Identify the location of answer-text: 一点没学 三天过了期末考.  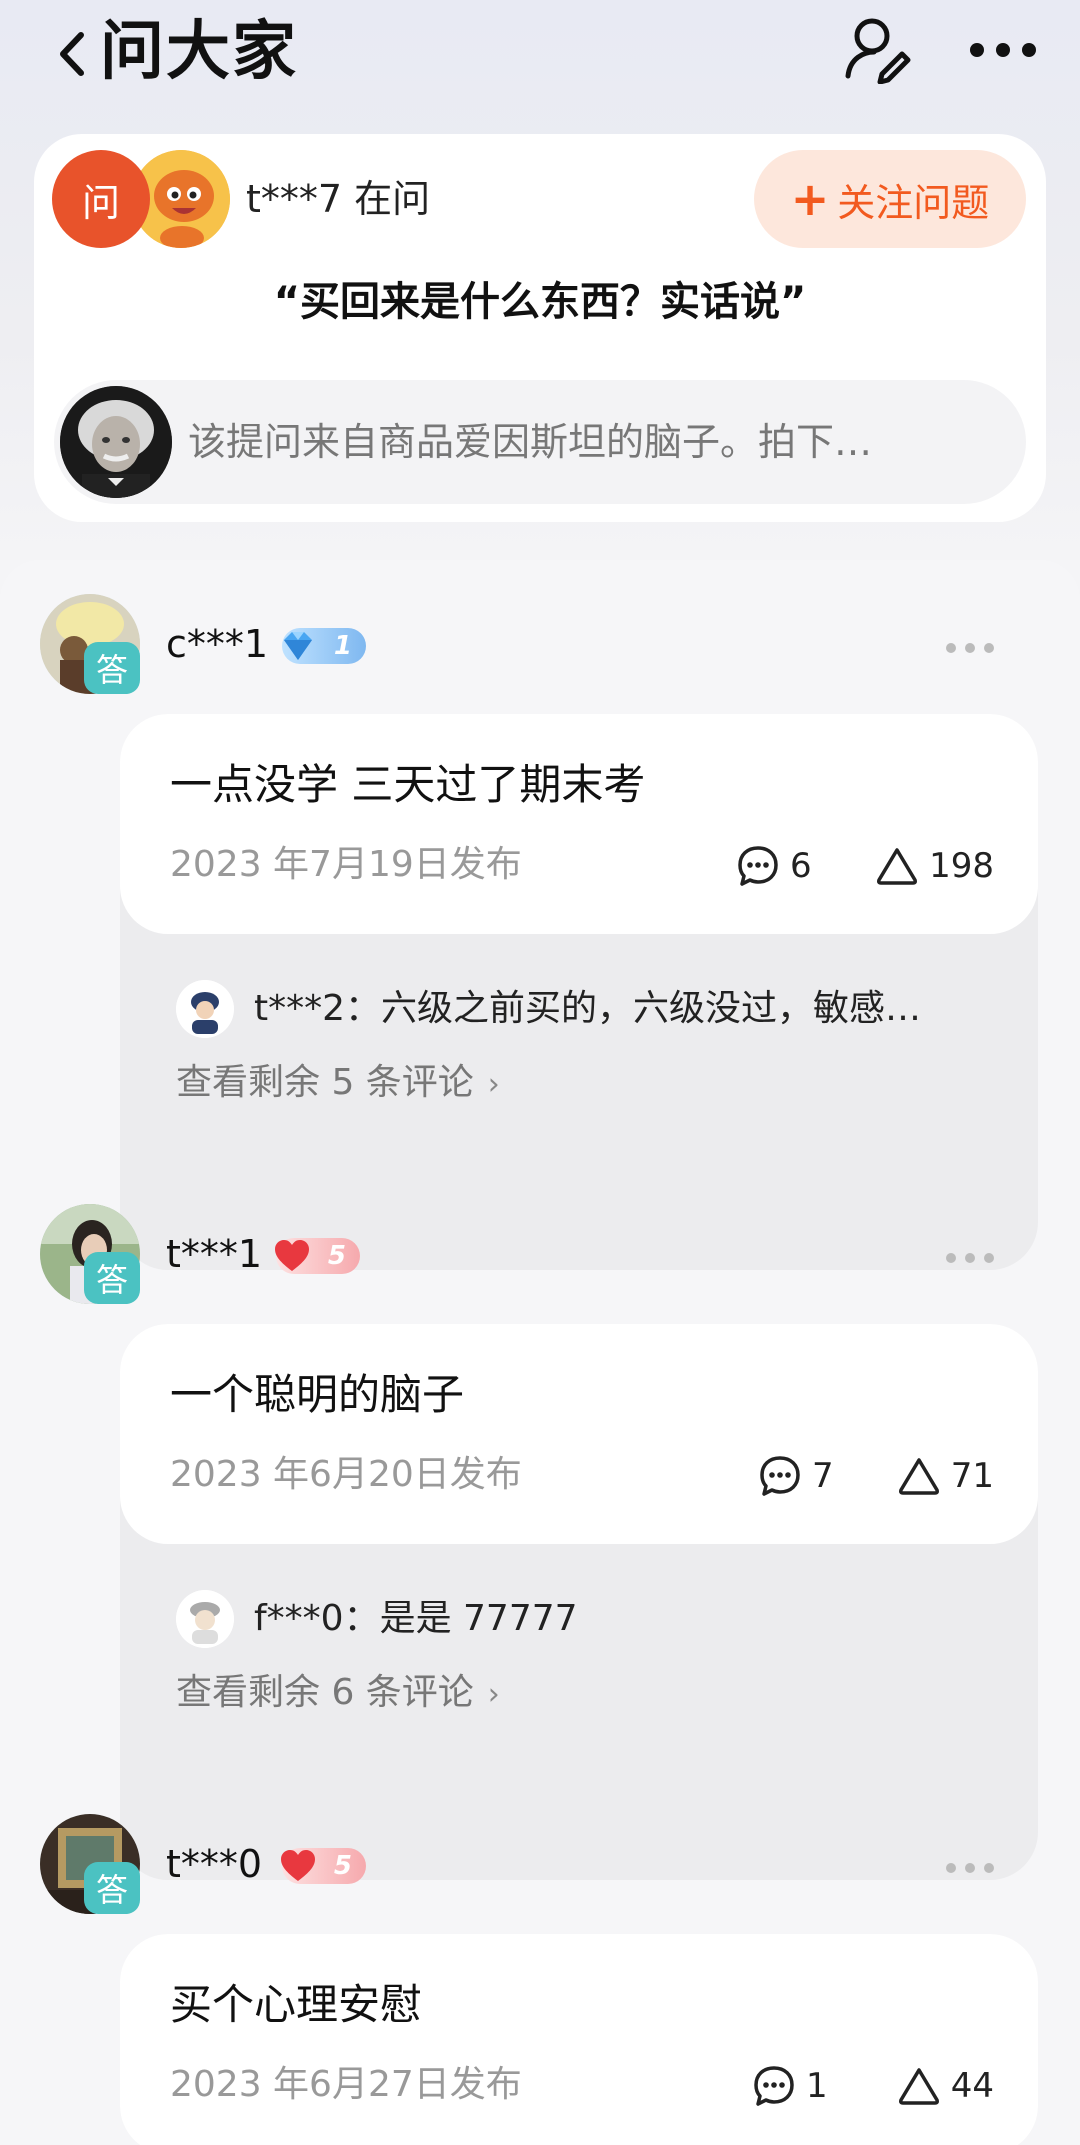
(408, 784).